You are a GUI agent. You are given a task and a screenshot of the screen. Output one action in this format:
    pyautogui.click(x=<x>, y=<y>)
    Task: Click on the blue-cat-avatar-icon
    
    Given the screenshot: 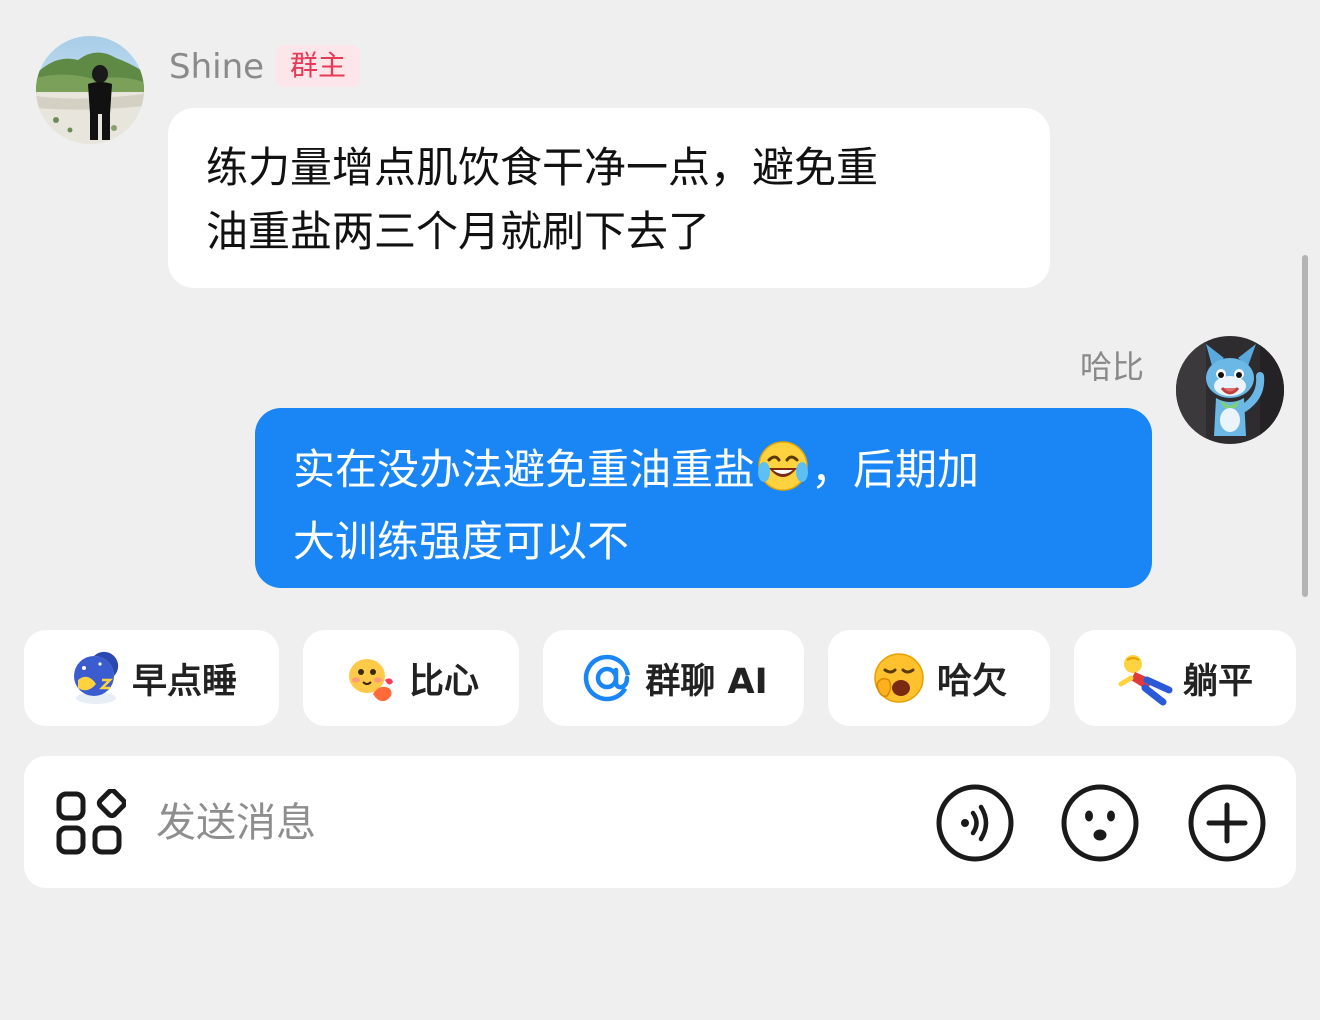 What is the action you would take?
    pyautogui.click(x=1230, y=390)
    